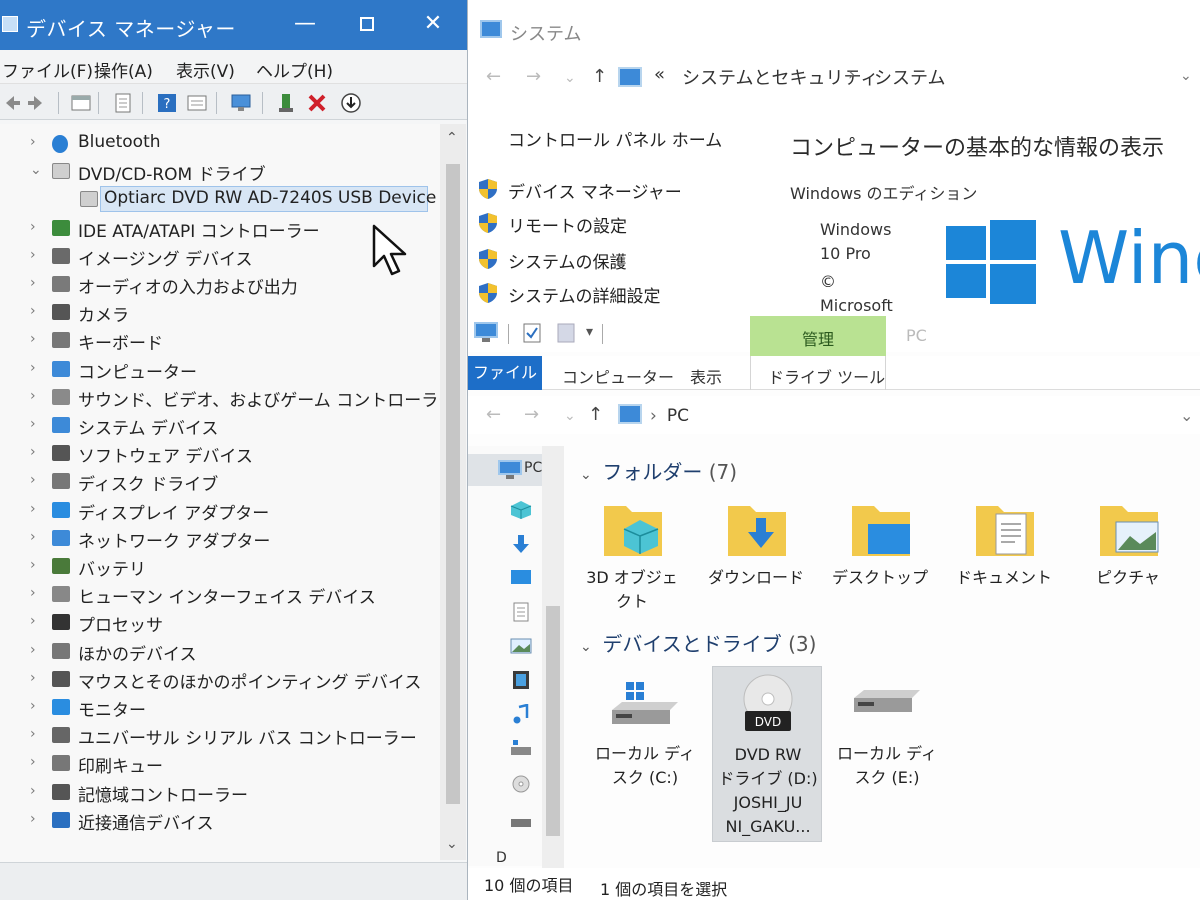 Image resolution: width=1200 pixels, height=900 pixels. I want to click on devices-group-header: ⌄ デバイスとドライブ (3), so click(698, 642).